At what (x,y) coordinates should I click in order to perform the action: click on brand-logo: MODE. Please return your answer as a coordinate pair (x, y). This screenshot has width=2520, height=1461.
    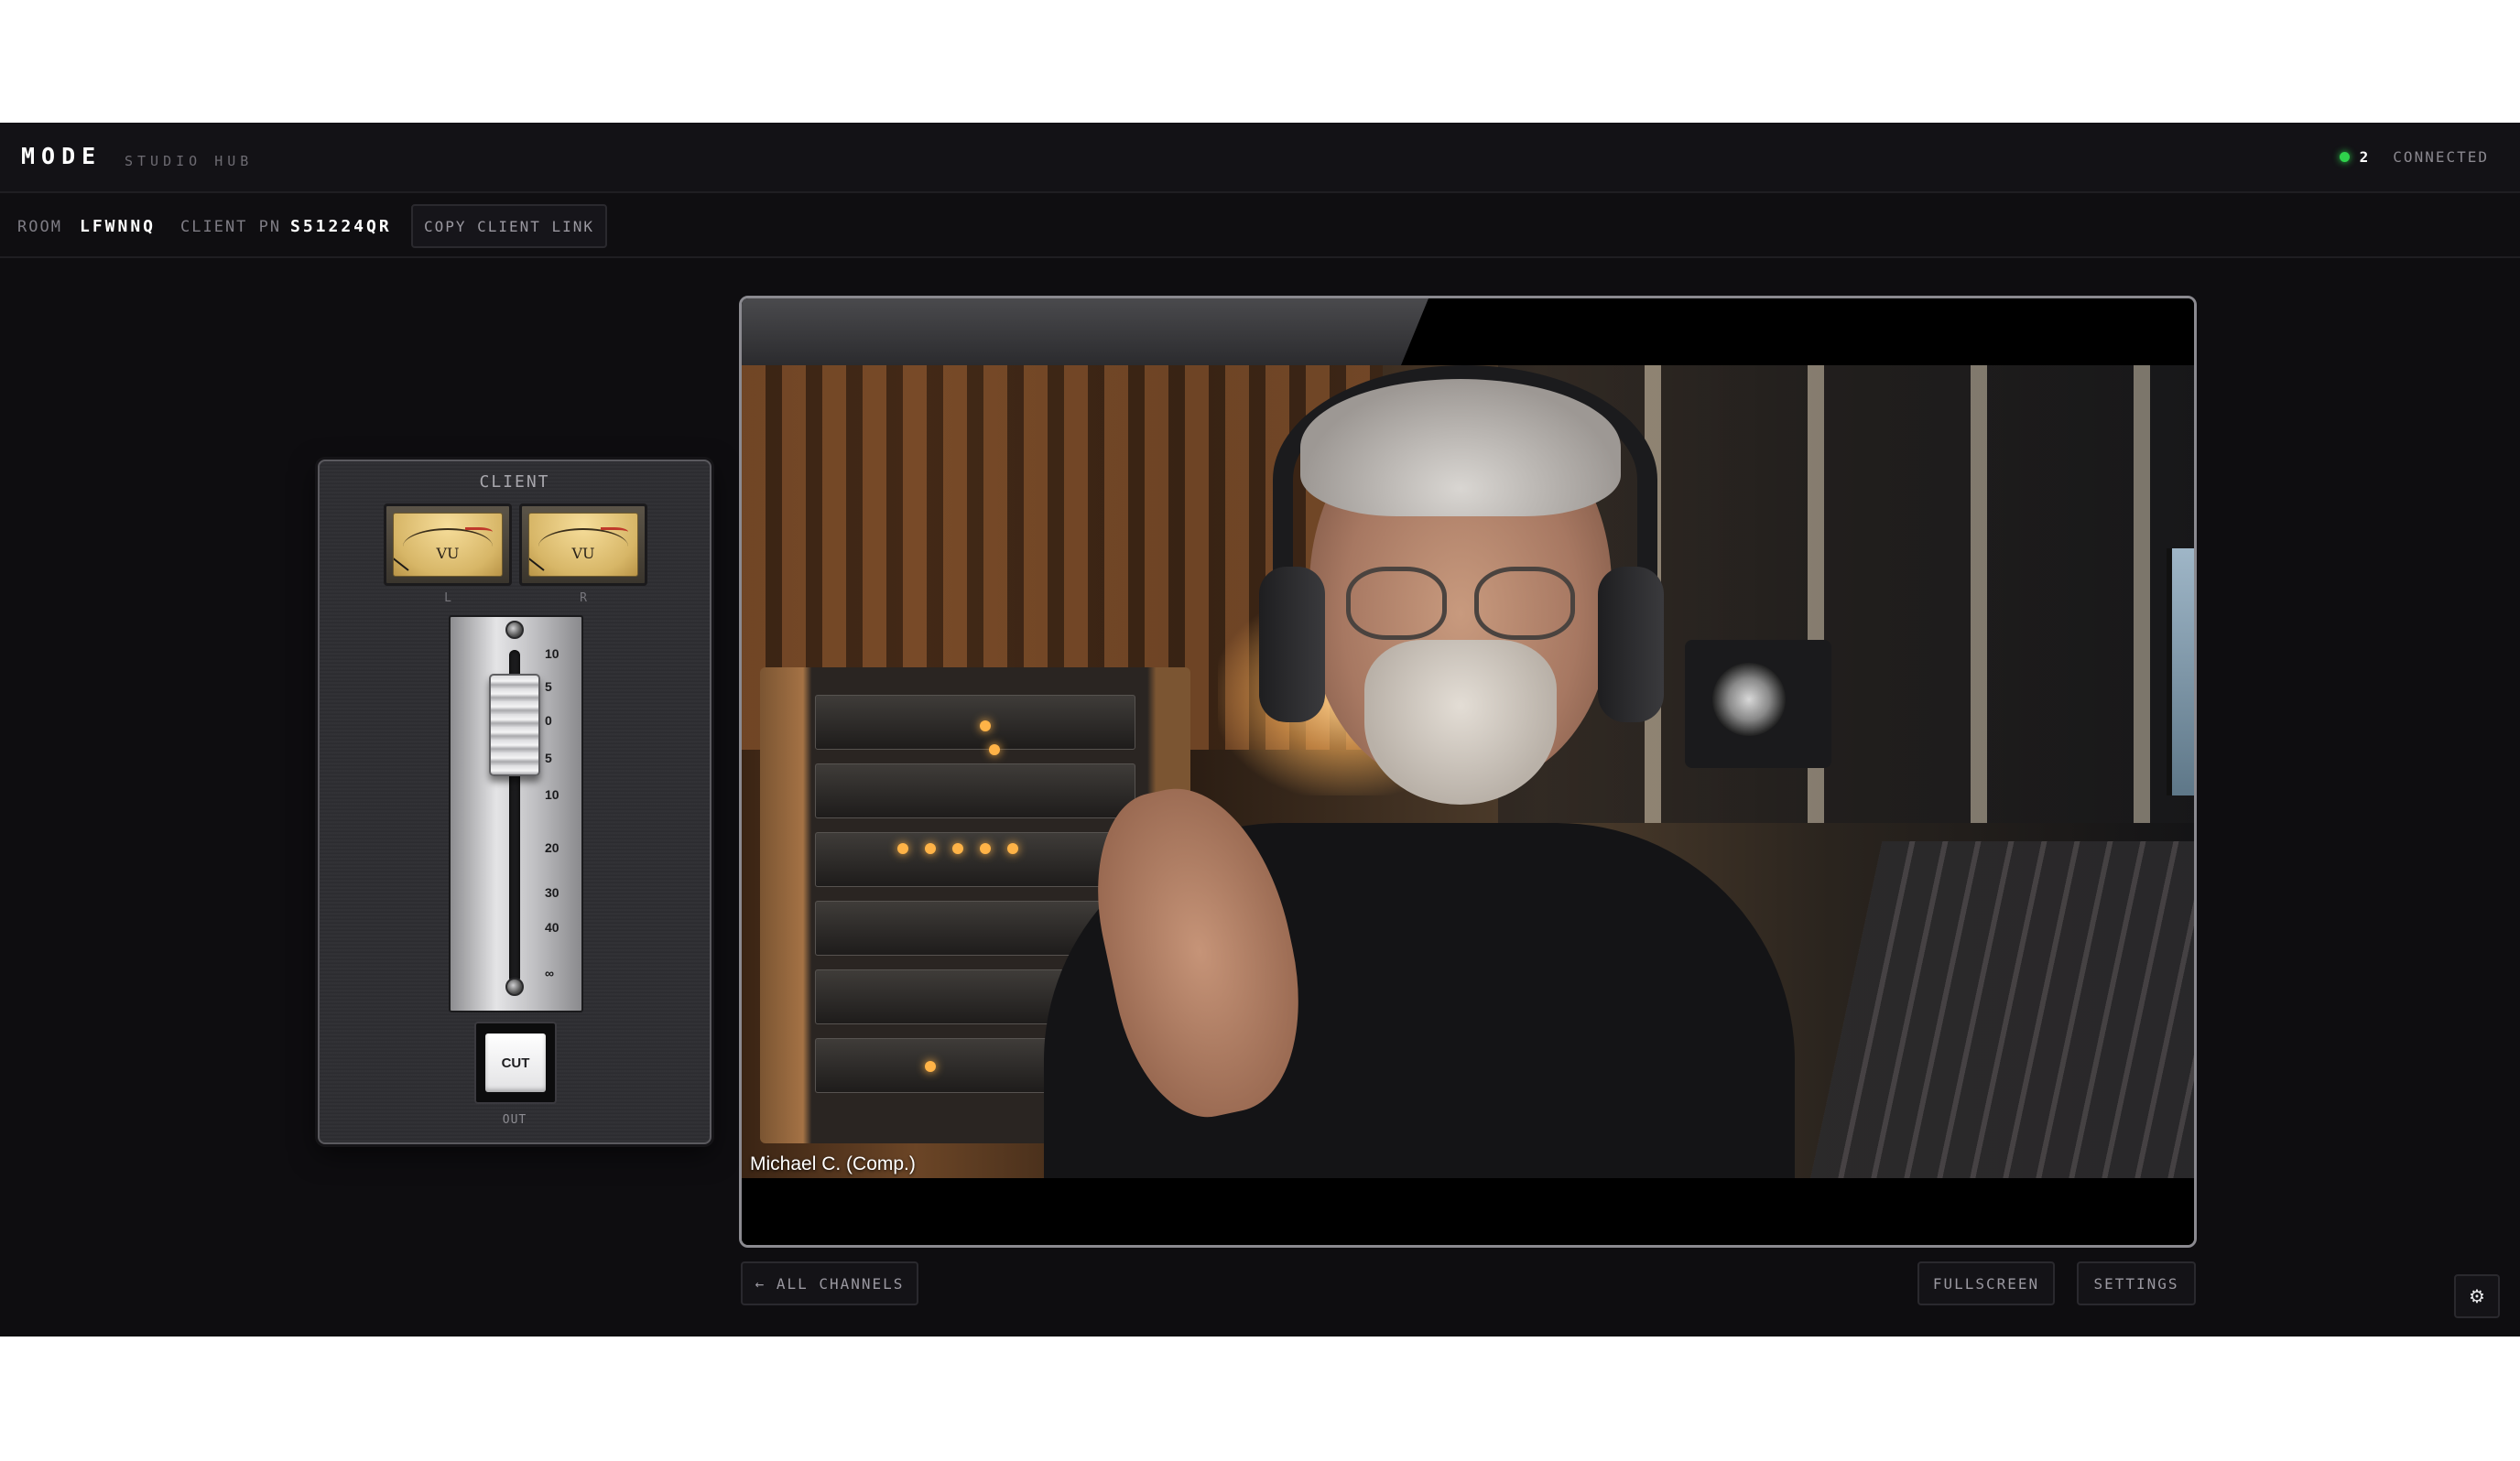
    Looking at the image, I should click on (62, 156).